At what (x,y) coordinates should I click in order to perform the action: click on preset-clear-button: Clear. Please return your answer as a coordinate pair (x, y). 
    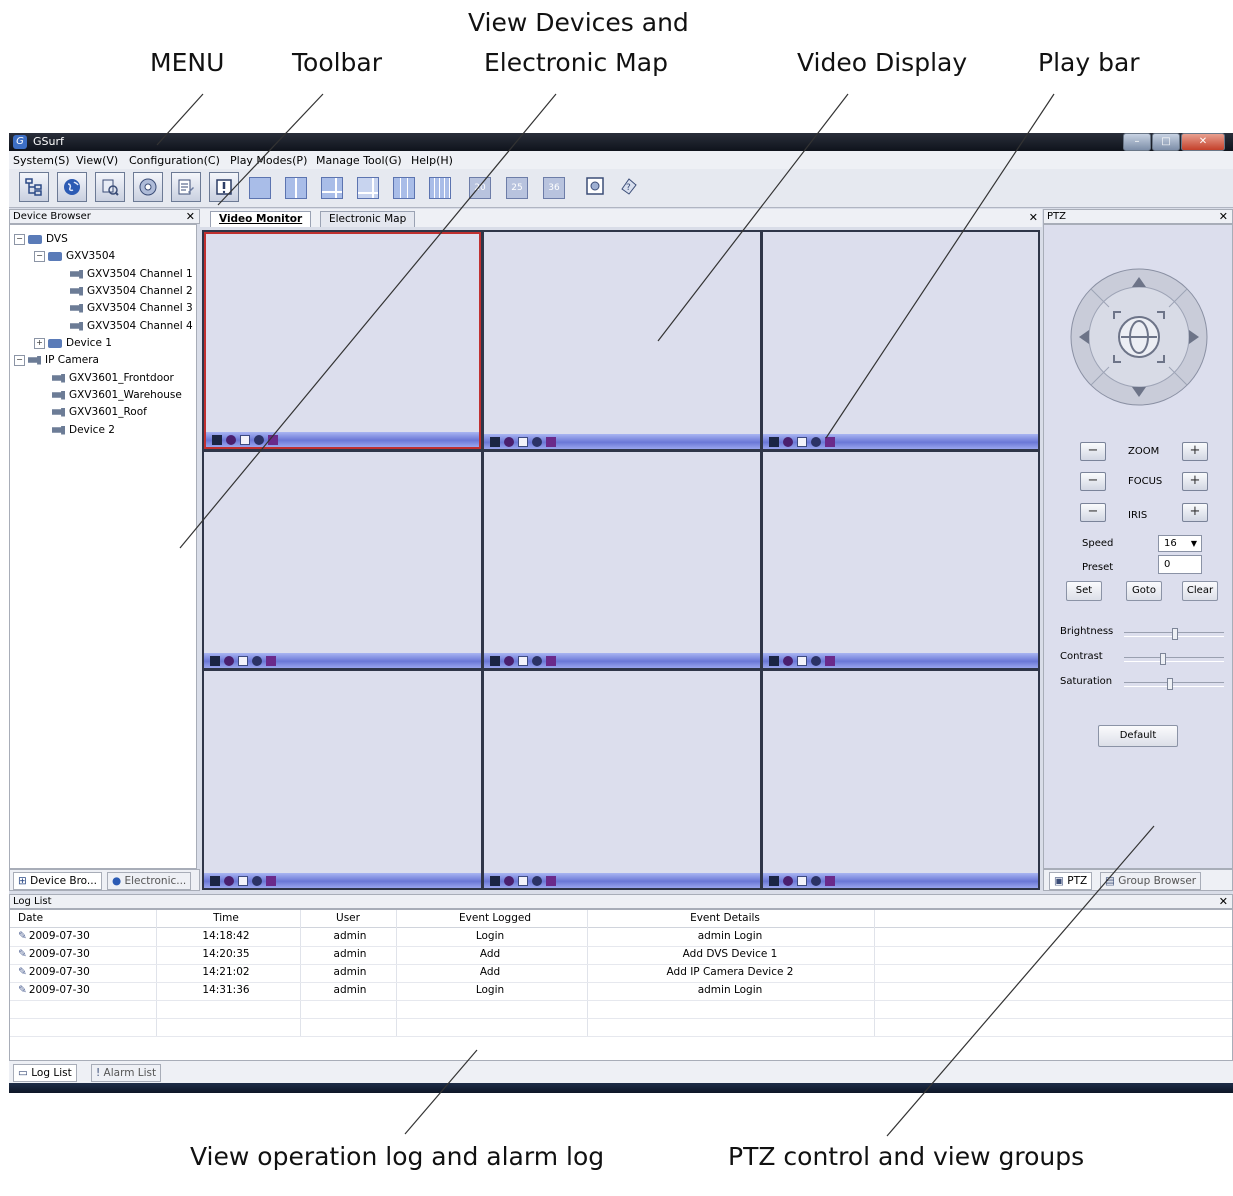
    Looking at the image, I should click on (1200, 591).